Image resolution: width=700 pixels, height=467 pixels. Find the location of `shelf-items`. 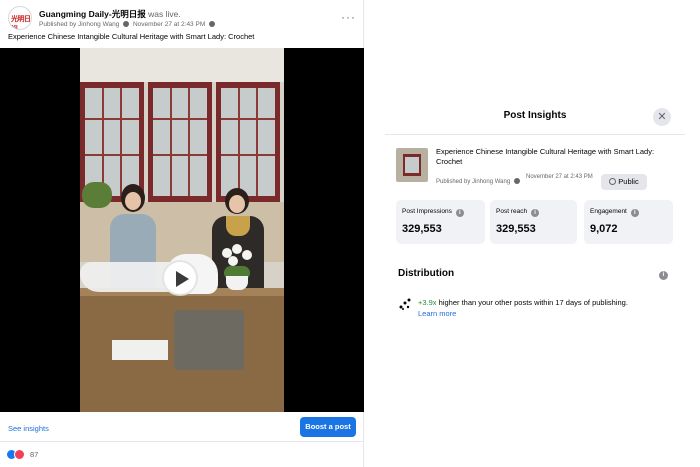

shelf-items is located at coordinates (209, 340).